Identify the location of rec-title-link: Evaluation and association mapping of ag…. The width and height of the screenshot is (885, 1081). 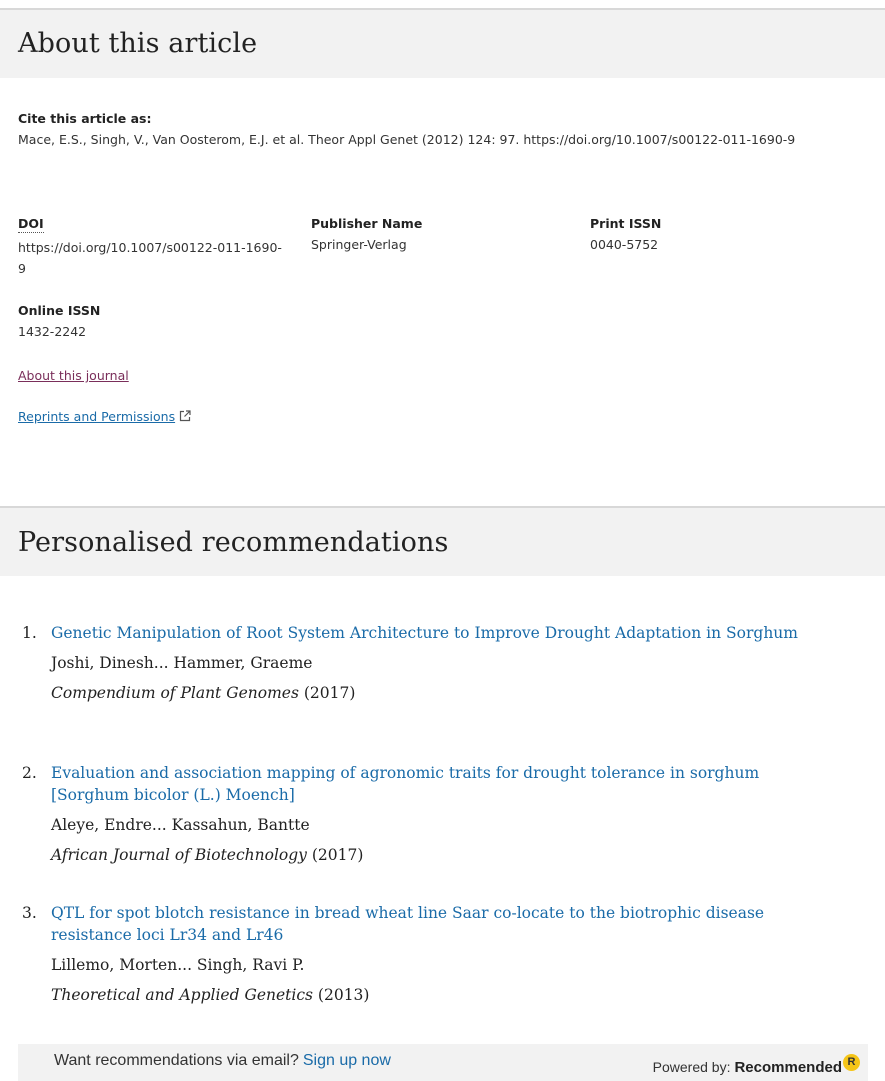
(446, 784).